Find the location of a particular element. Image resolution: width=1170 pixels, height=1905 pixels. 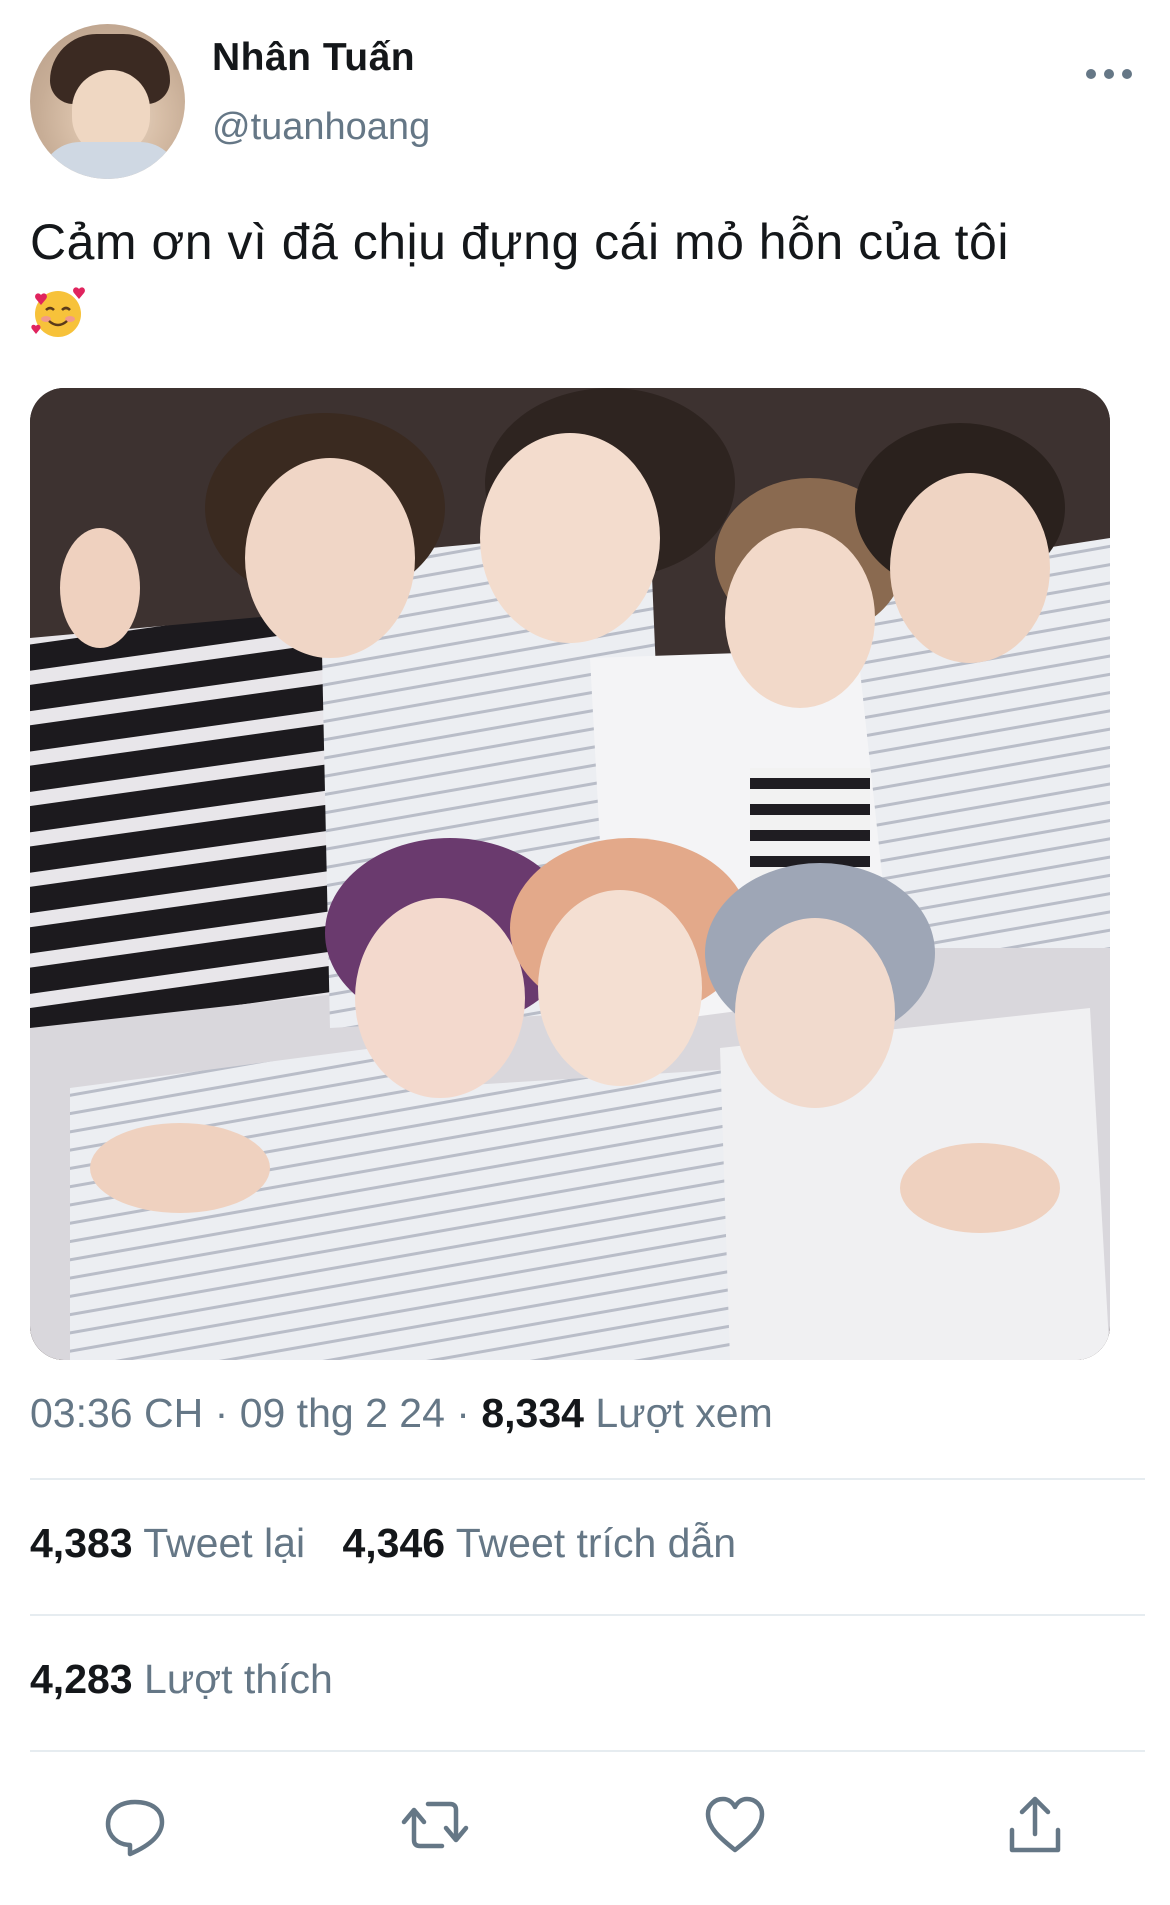

more-options-button is located at coordinates (1109, 74).